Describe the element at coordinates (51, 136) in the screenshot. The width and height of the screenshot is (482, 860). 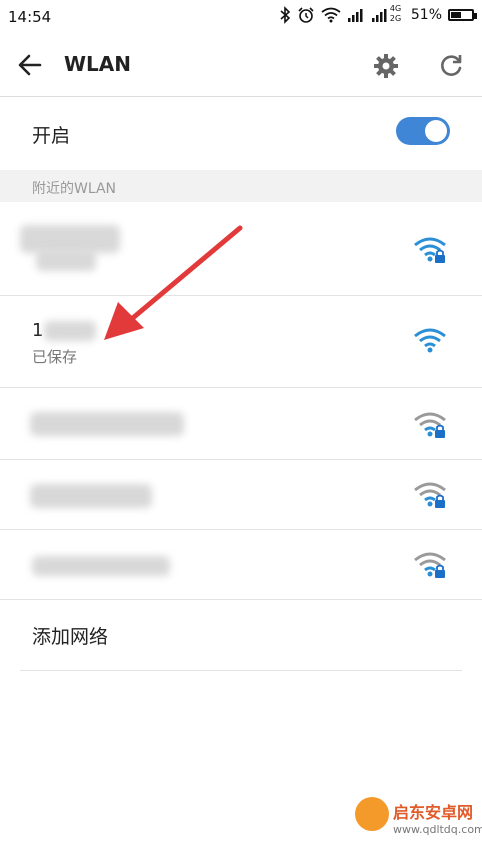
I see `wlan-toggle-label: 开启` at that location.